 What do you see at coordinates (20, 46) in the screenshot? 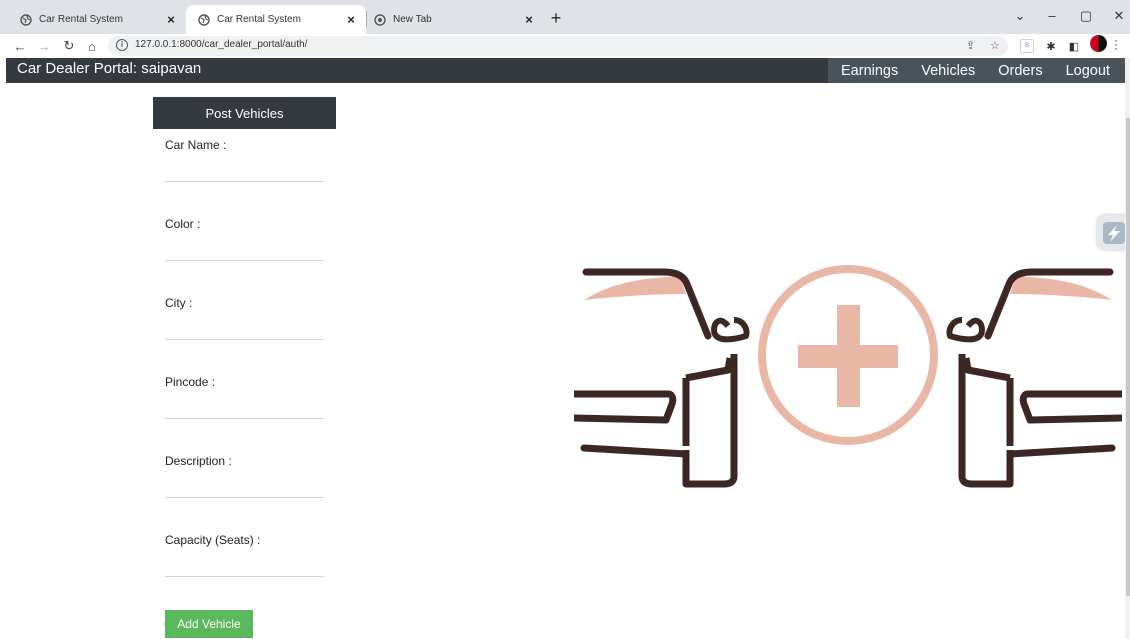
I see `back-icon: ←` at bounding box center [20, 46].